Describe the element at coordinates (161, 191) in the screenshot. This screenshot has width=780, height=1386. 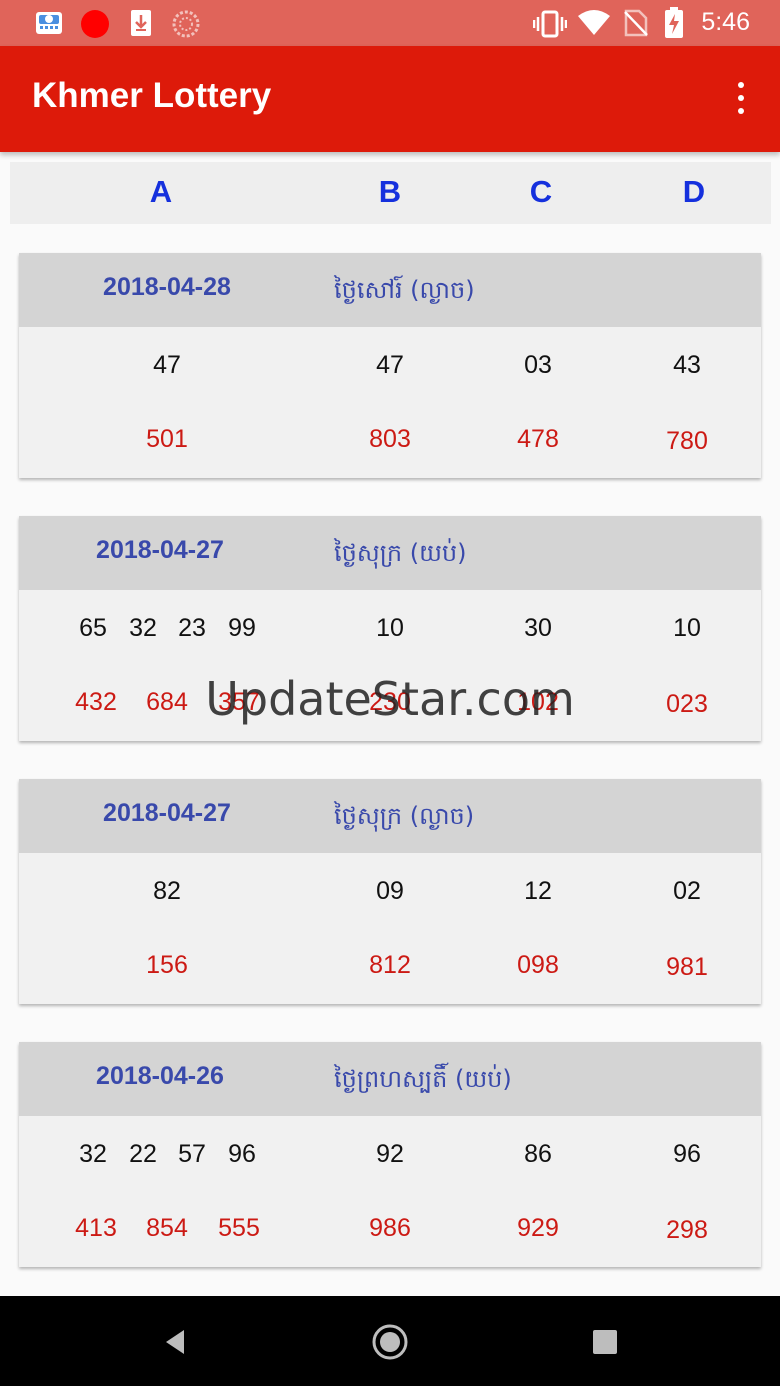
I see `column-header-a: A` at that location.